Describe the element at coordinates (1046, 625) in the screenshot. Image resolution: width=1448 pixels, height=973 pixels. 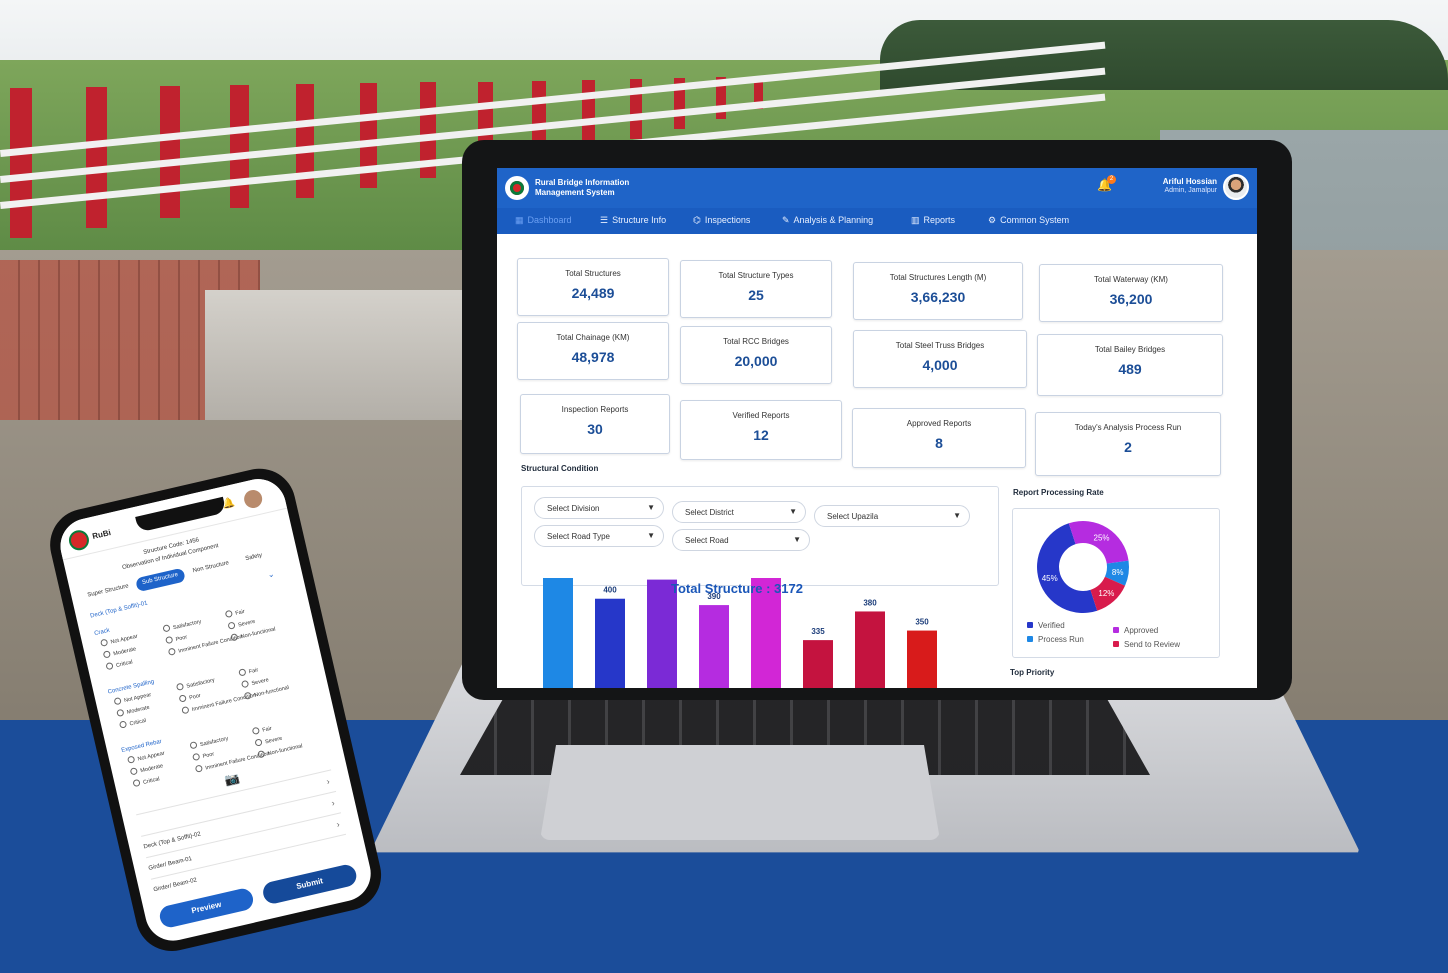
I see `legend-verified: Verified` at that location.